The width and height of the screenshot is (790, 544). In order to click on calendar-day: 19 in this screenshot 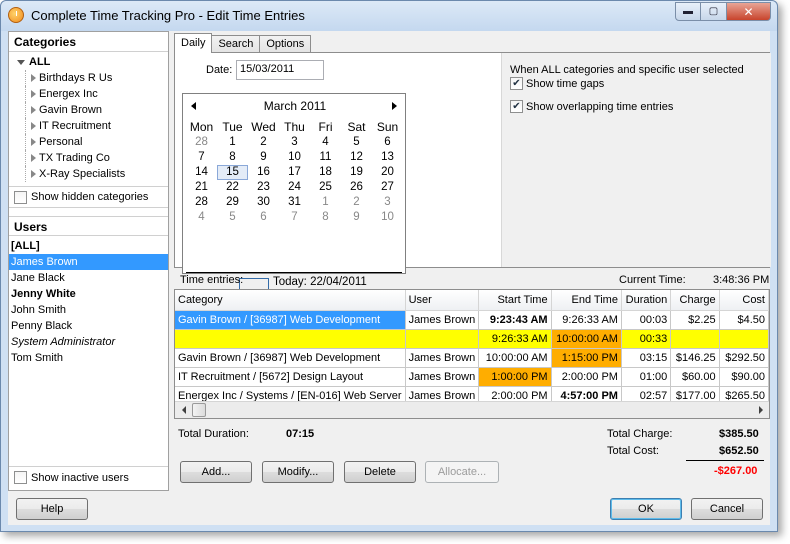, I will do `click(356, 172)`.